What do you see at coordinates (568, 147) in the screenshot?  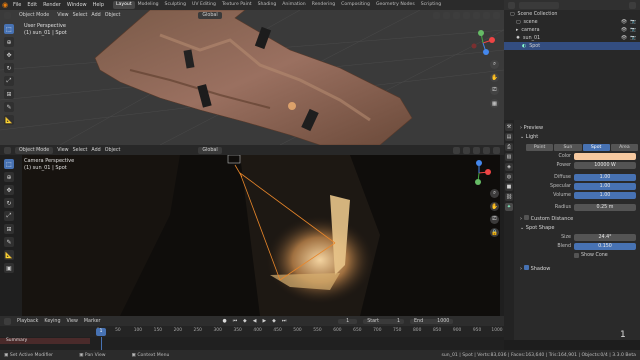 I see `light-type-sun: Sun` at bounding box center [568, 147].